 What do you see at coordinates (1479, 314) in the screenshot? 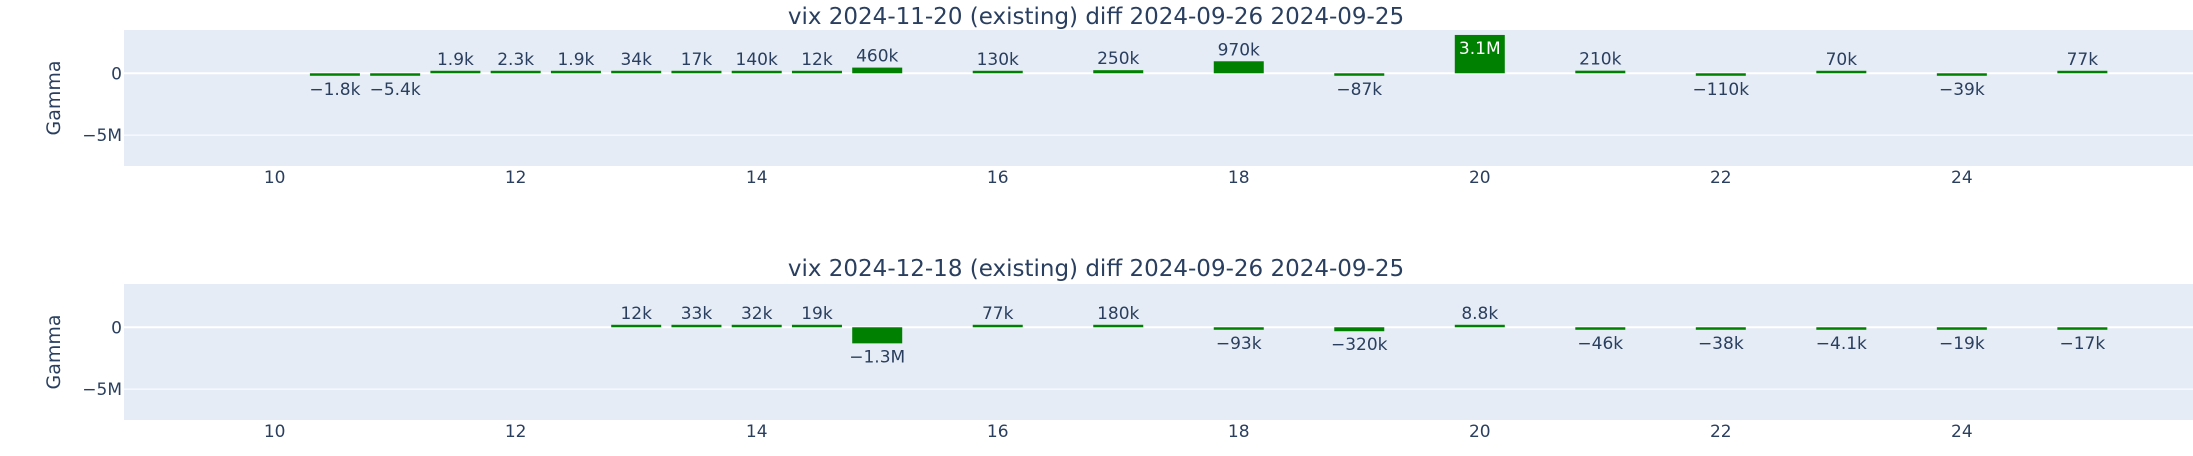
I see `data-label: 8.8k` at bounding box center [1479, 314].